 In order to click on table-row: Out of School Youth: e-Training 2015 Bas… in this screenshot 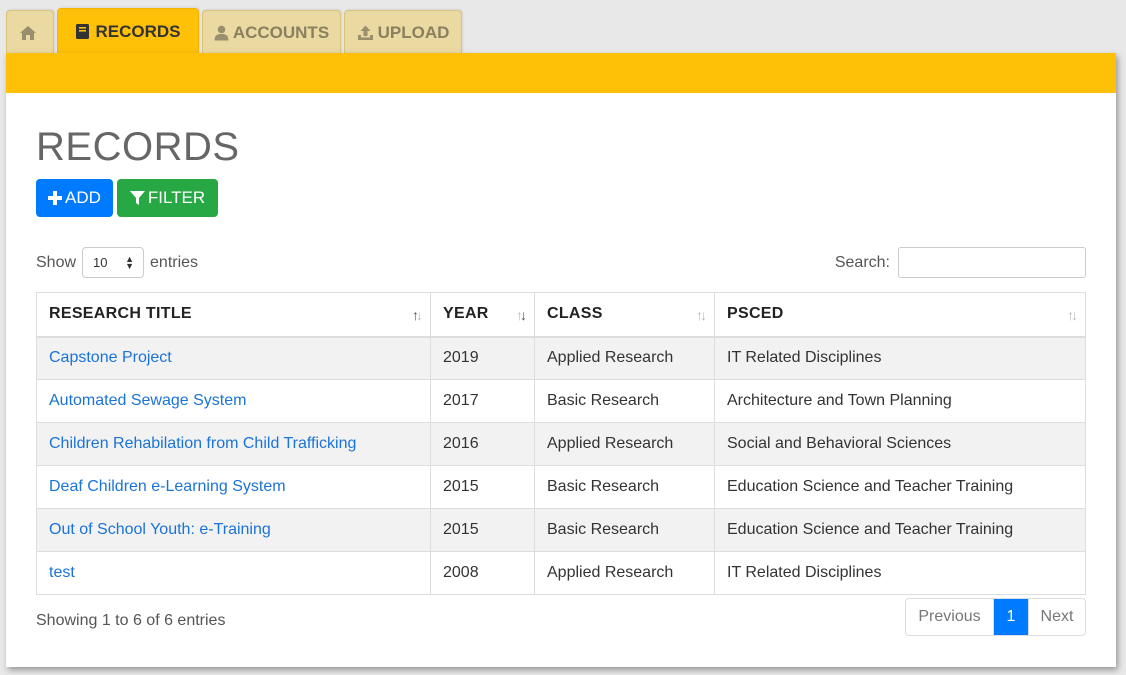, I will do `click(561, 530)`.